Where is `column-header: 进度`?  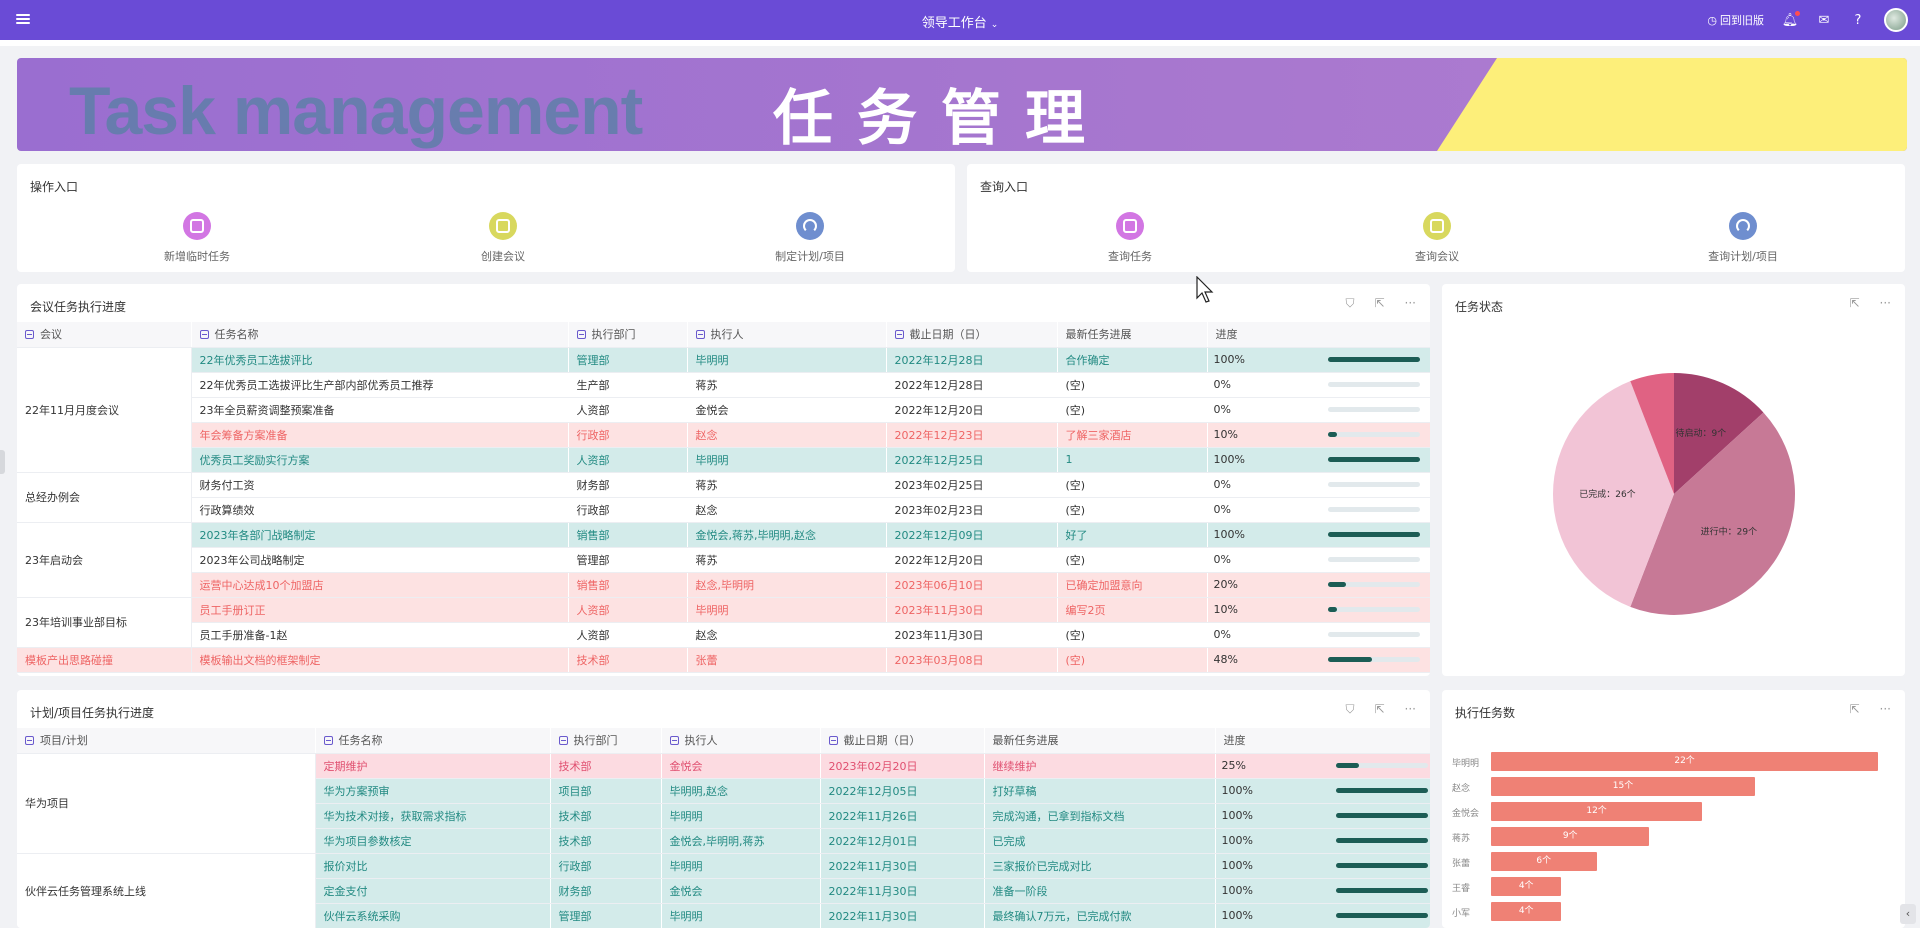
column-header: 进度 is located at coordinates (1318, 335).